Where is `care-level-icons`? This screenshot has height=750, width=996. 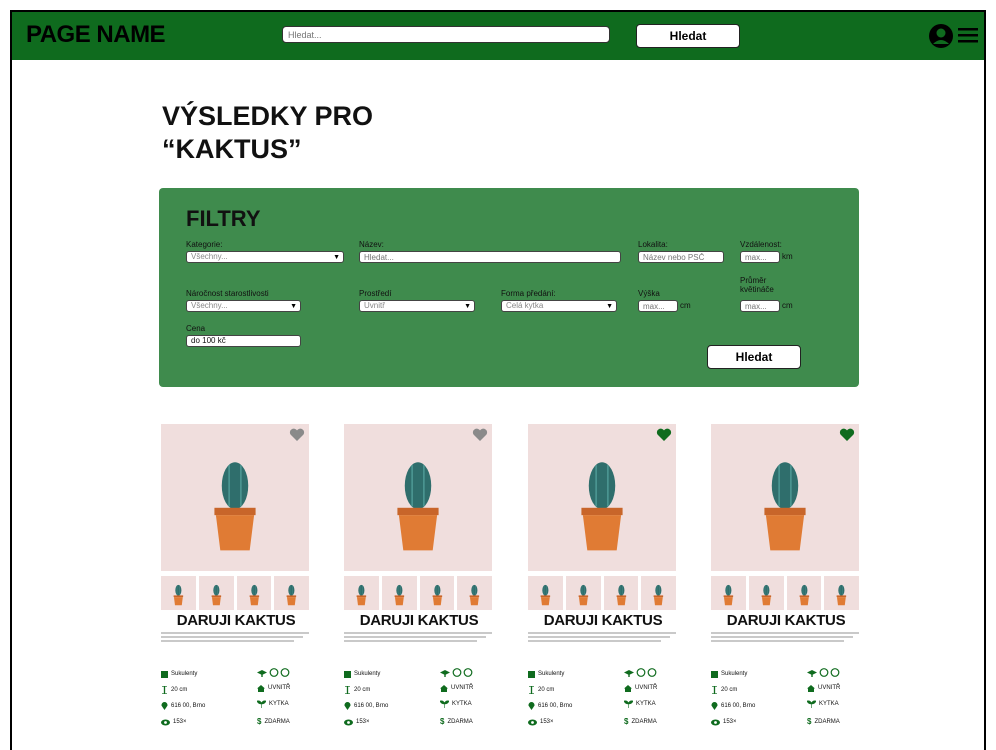
care-level-icons is located at coordinates (456, 672).